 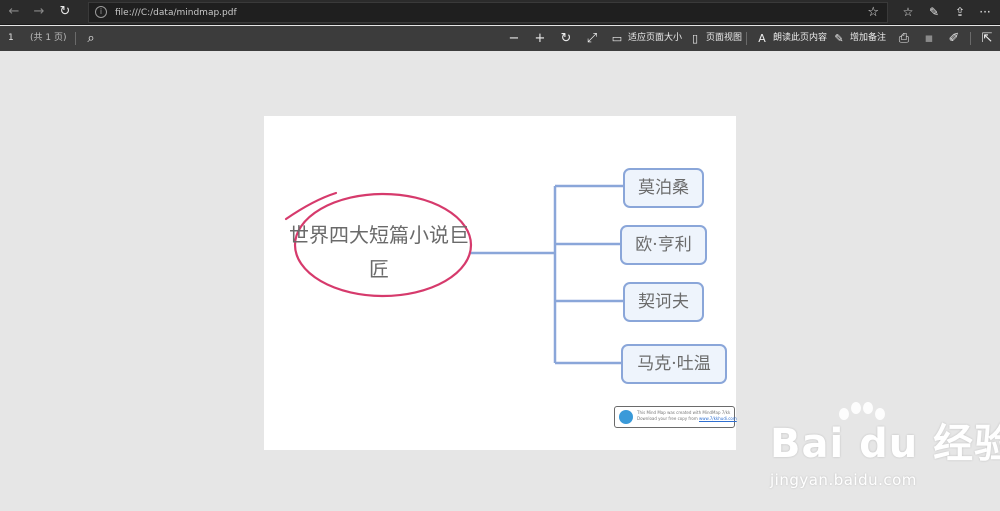 What do you see at coordinates (667, 418) in the screenshot?
I see `credit-line-2: Download your free copy from` at bounding box center [667, 418].